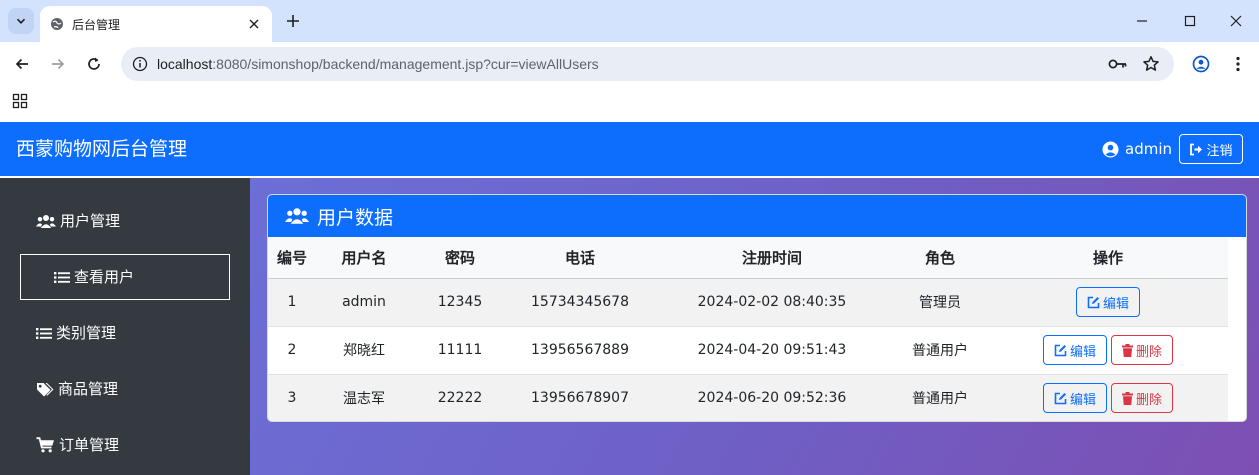 The width and height of the screenshot is (1259, 475). What do you see at coordinates (772, 302) in the screenshot?
I see `cell-registered: 2024-02-02 08:40:35` at bounding box center [772, 302].